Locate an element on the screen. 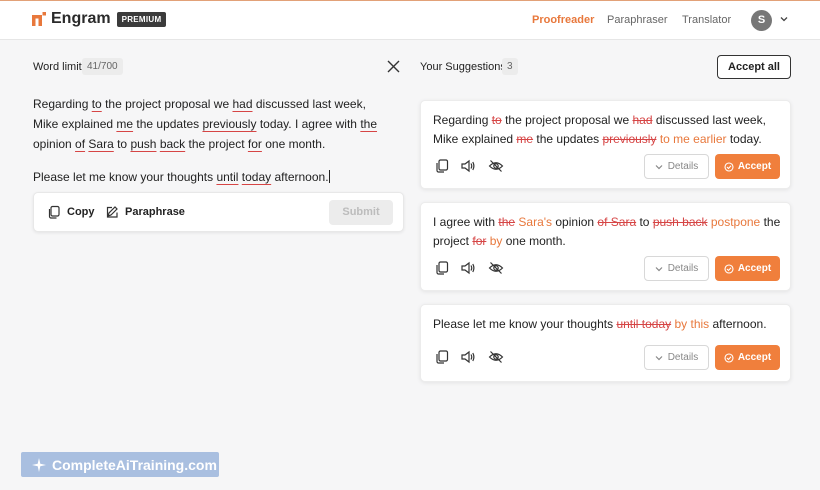 The image size is (820, 490). inserted-text: to me earlier is located at coordinates (691, 139).